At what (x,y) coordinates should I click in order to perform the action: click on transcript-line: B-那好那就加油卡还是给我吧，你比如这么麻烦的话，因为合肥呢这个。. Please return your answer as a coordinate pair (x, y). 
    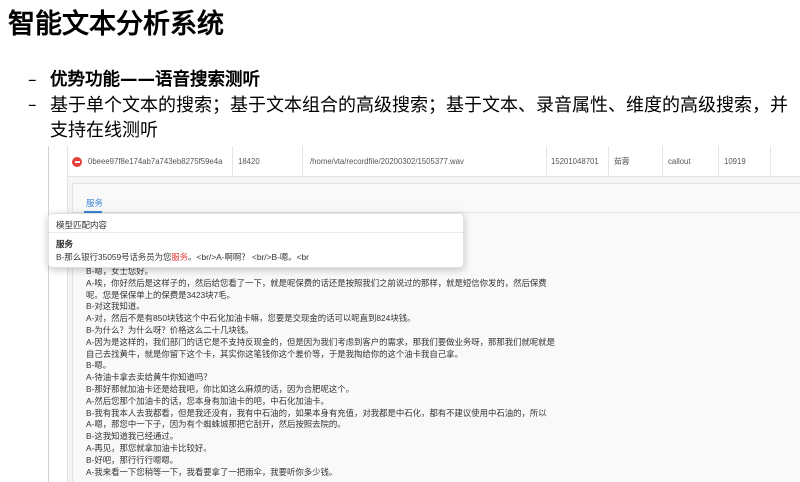
    Looking at the image, I should click on (220, 388).